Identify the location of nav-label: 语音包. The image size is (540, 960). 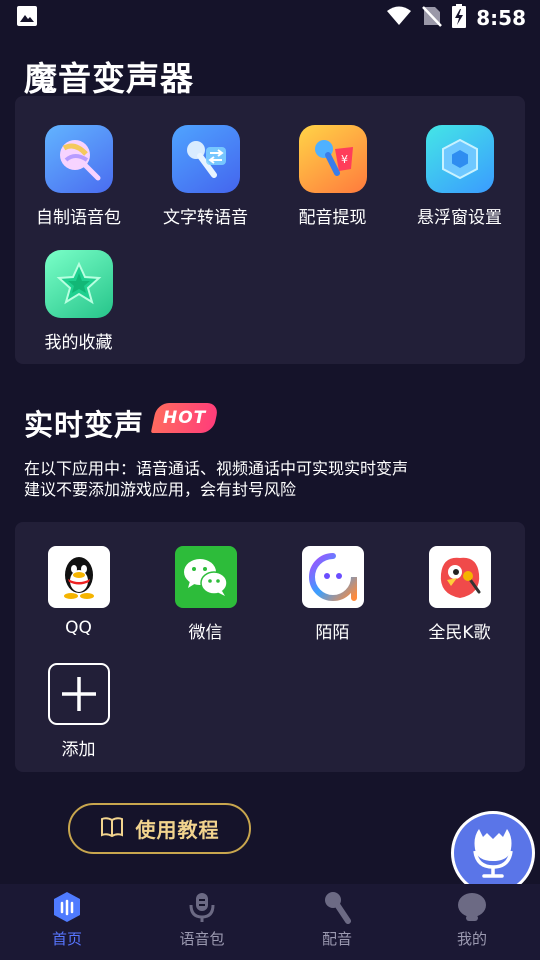
(202, 939).